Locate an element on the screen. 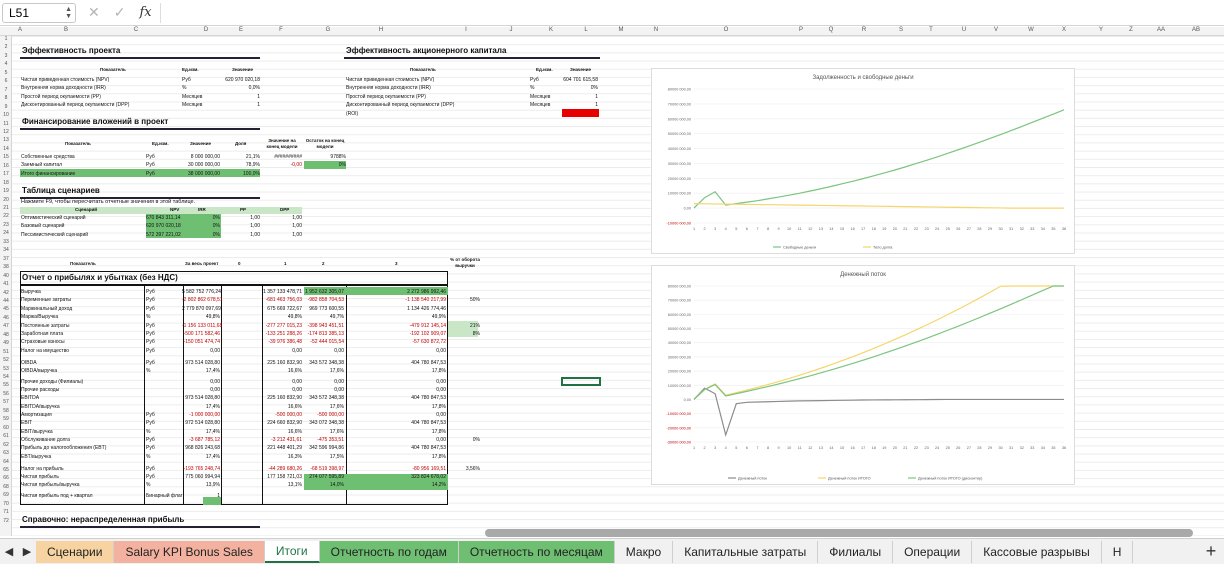 The image size is (1224, 564). row-header-44: 44 is located at coordinates (6, 301).